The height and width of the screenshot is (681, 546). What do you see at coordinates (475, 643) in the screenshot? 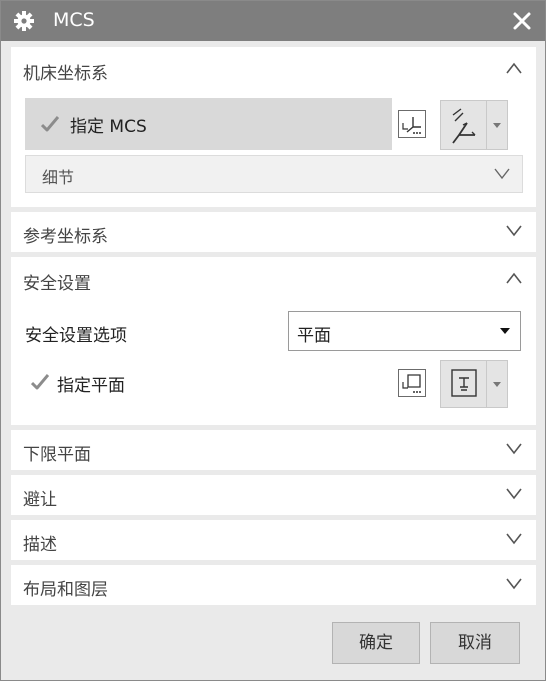
I see `cancel-button: 取消` at bounding box center [475, 643].